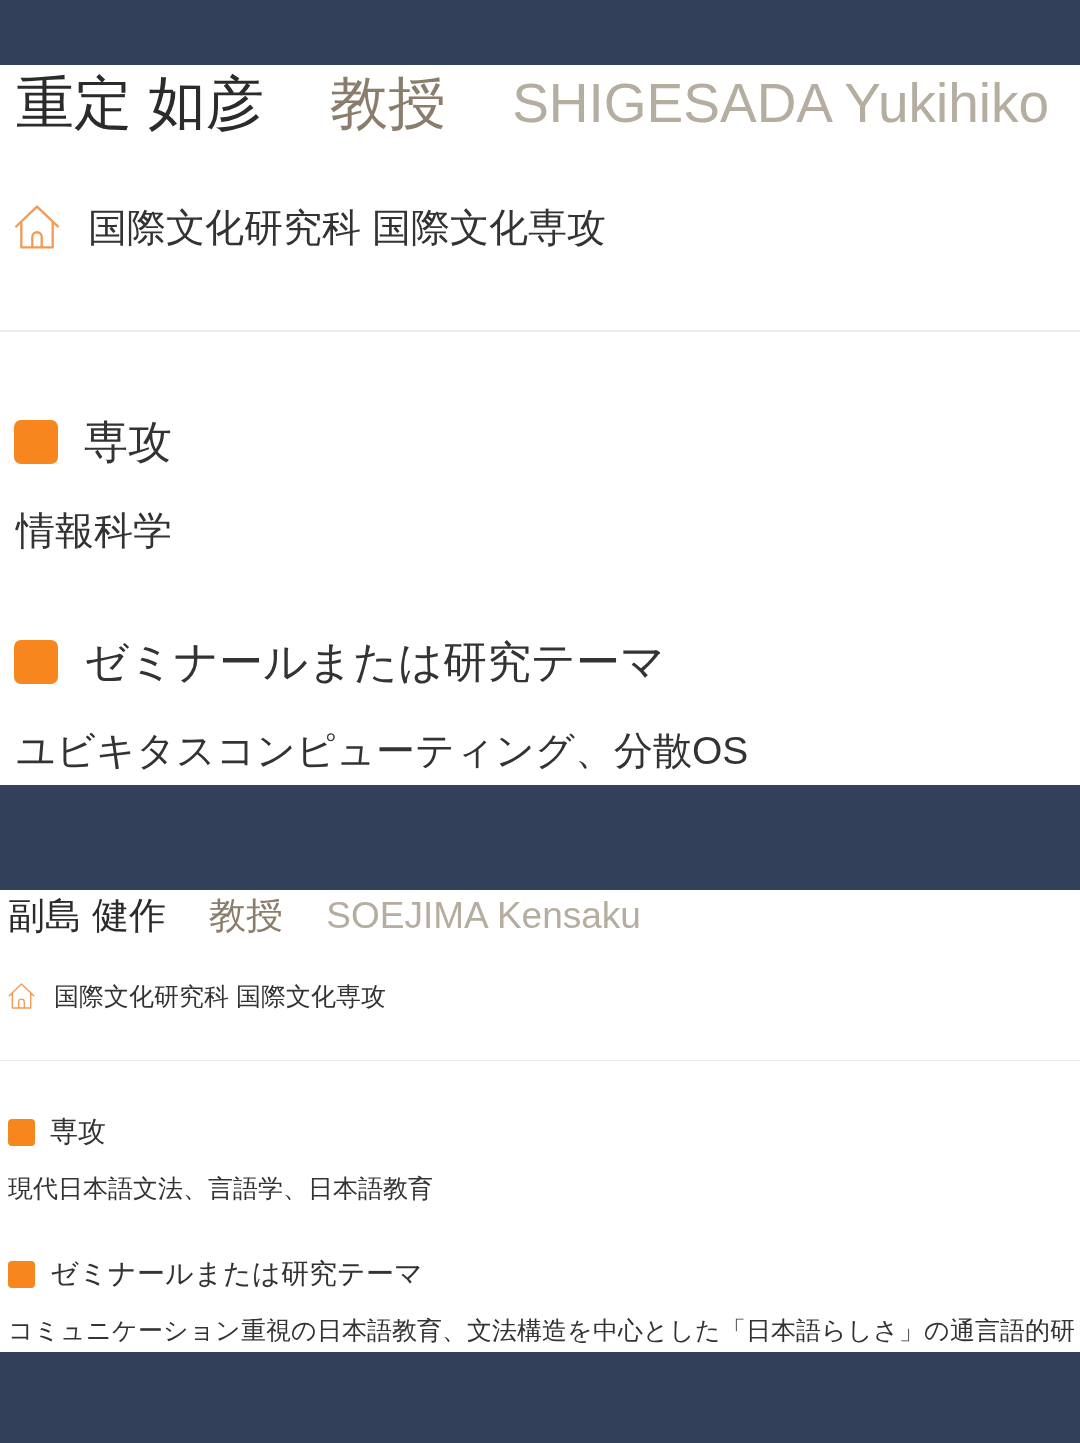  What do you see at coordinates (220, 1188) in the screenshot?
I see `section-body: 現代日本語文法、言語学、日本語教育` at bounding box center [220, 1188].